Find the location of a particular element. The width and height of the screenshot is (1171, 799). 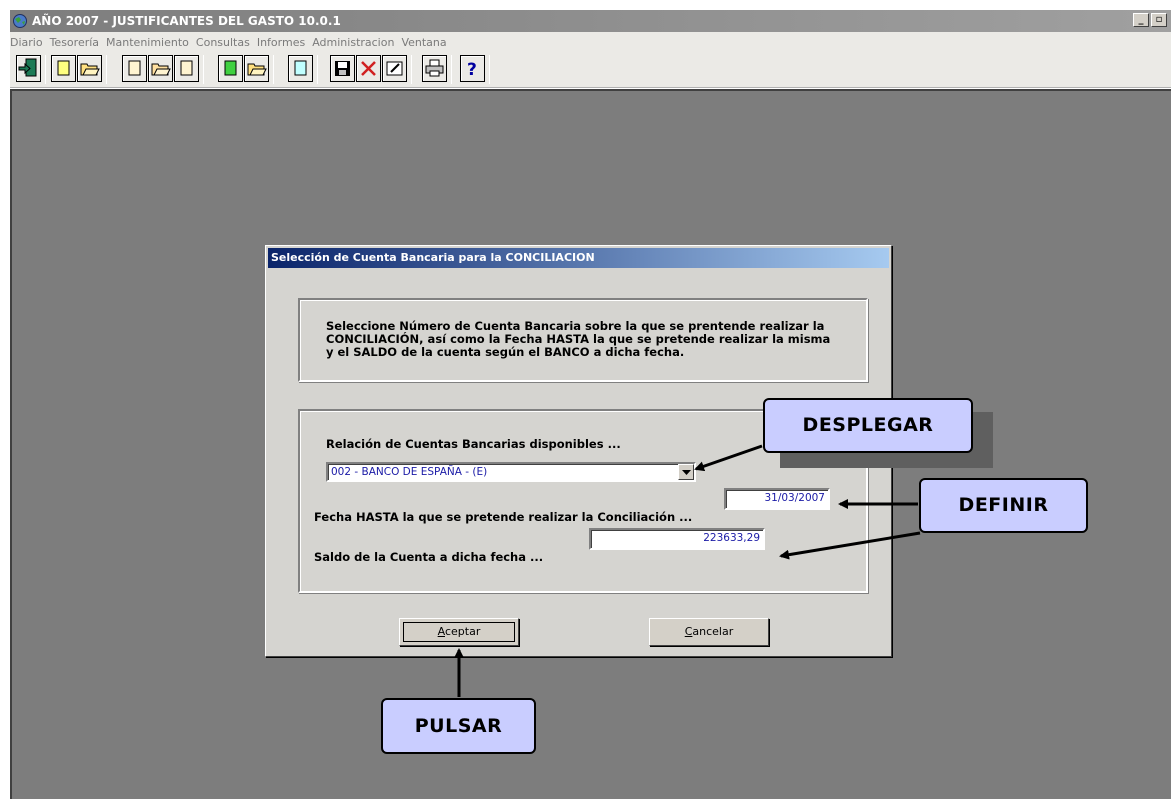

arrow-to-dropdown is located at coordinates (728, 458).